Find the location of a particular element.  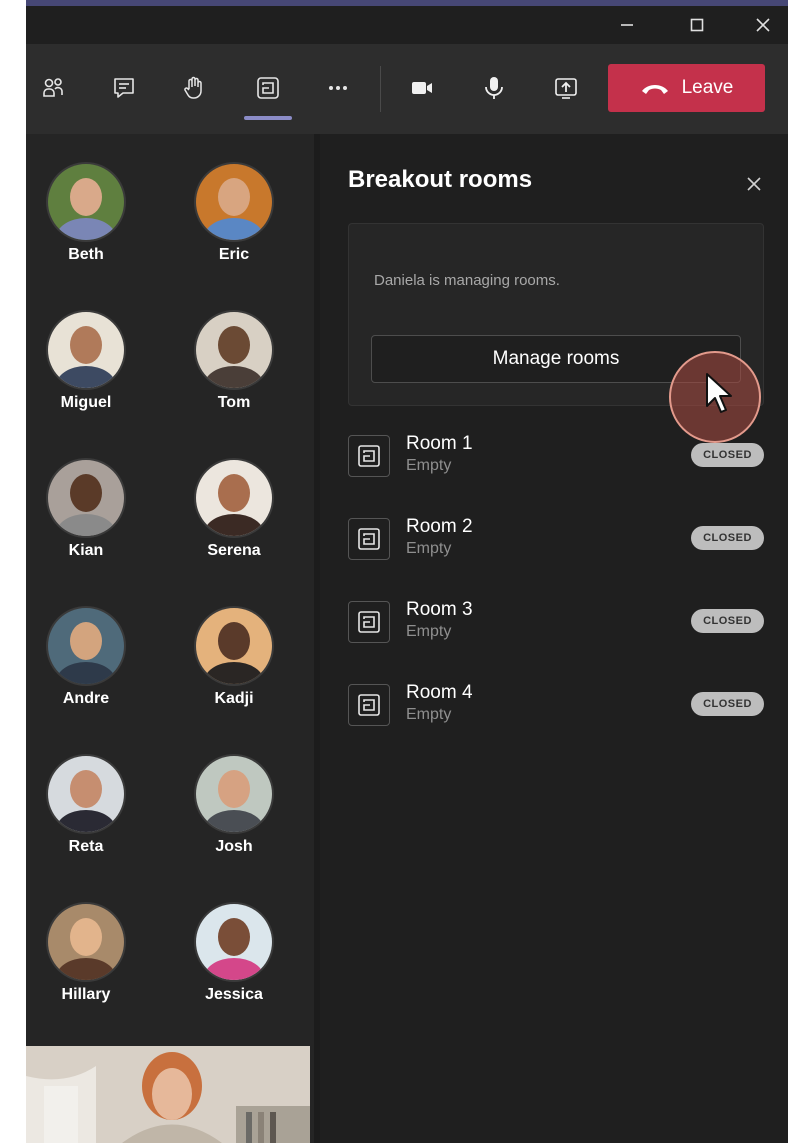

participant-tile: Josh is located at coordinates (234, 806).